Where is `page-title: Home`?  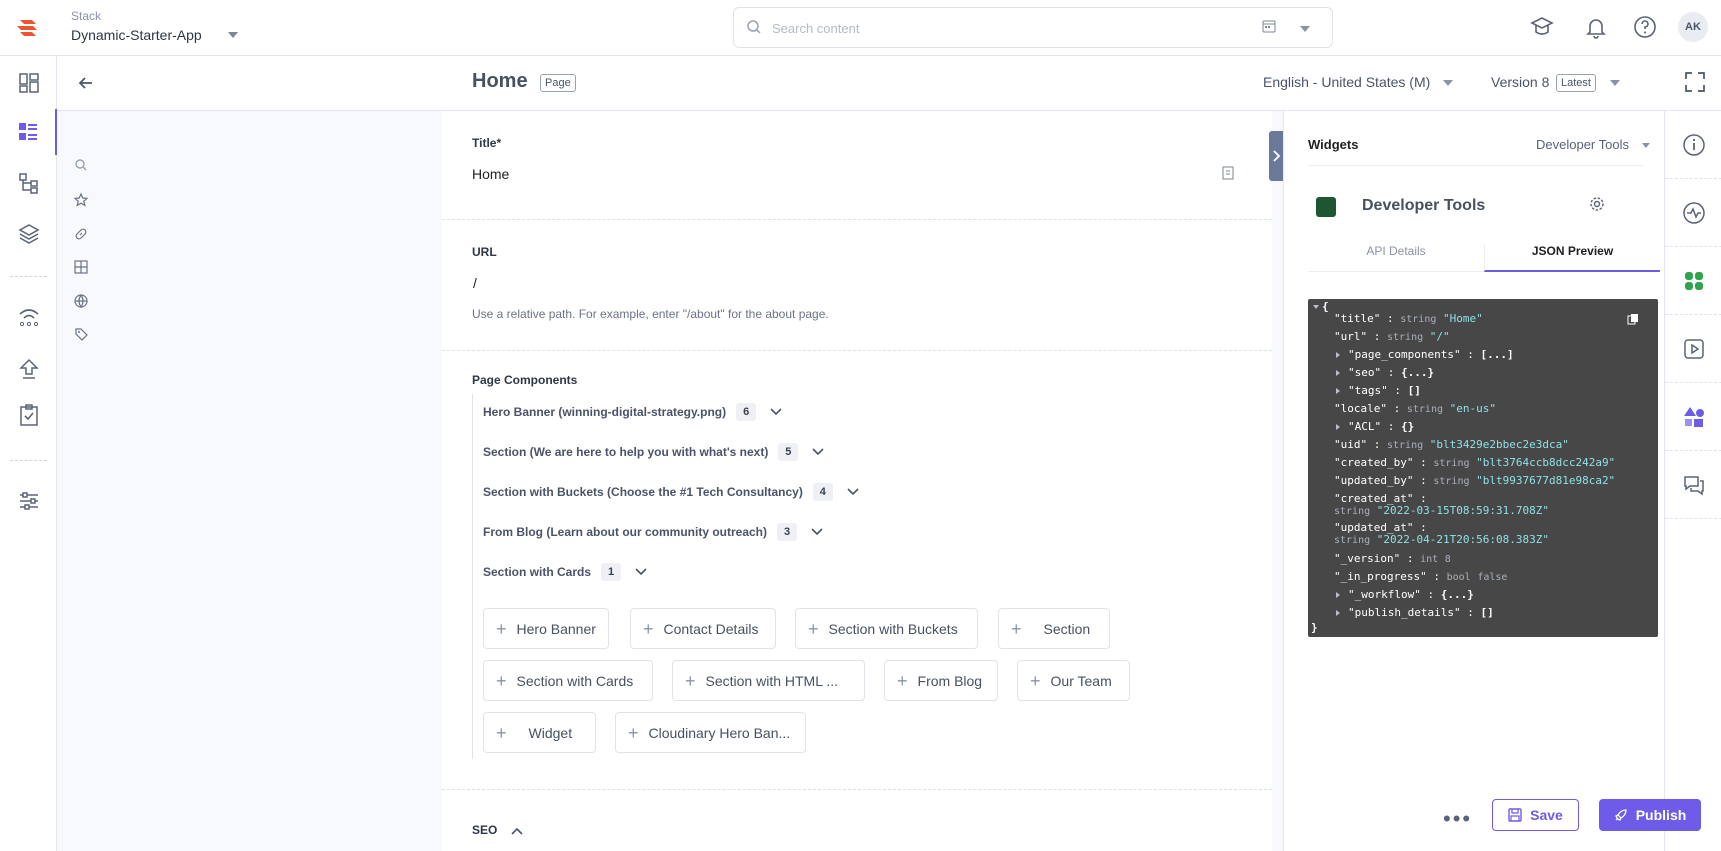 page-title: Home is located at coordinates (500, 81).